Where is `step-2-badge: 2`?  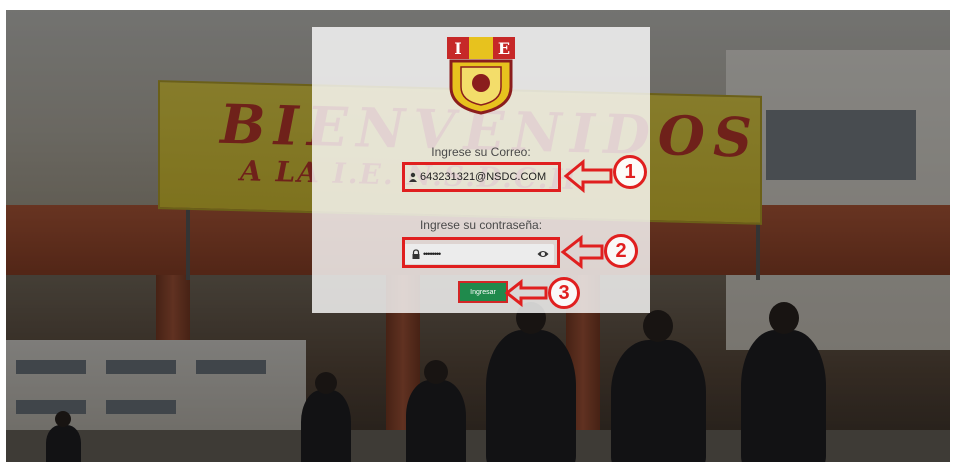
step-2-badge: 2 is located at coordinates (621, 251).